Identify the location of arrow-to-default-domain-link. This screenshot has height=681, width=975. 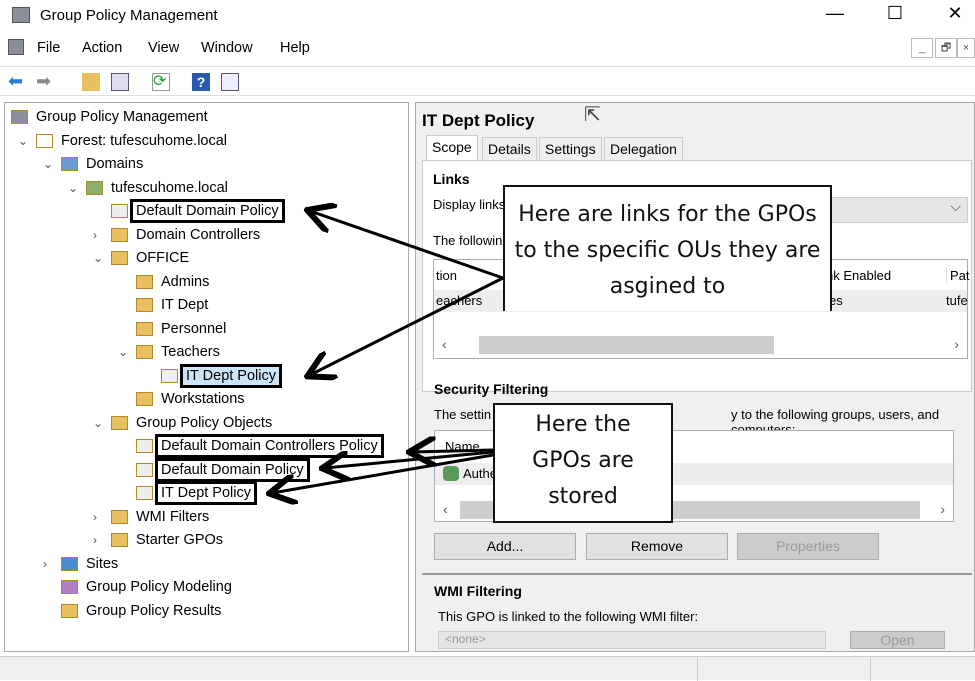
(407, 245).